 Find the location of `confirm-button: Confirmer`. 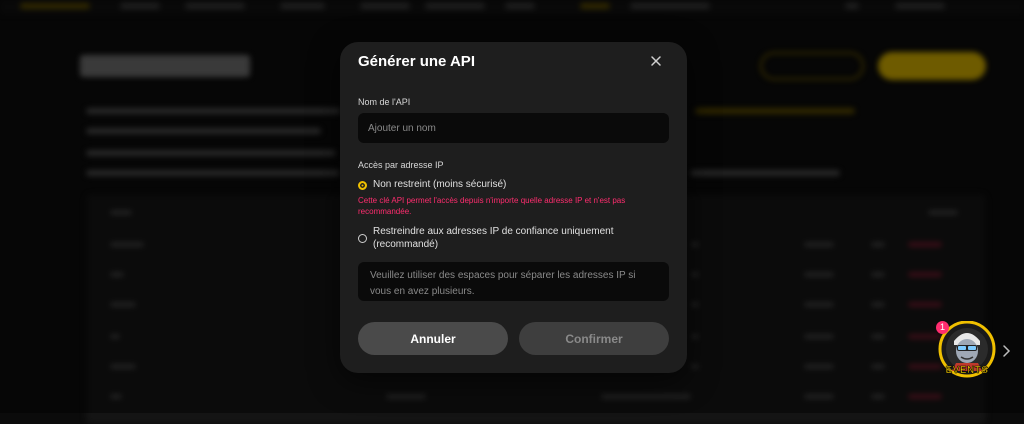

confirm-button: Confirmer is located at coordinates (594, 338).